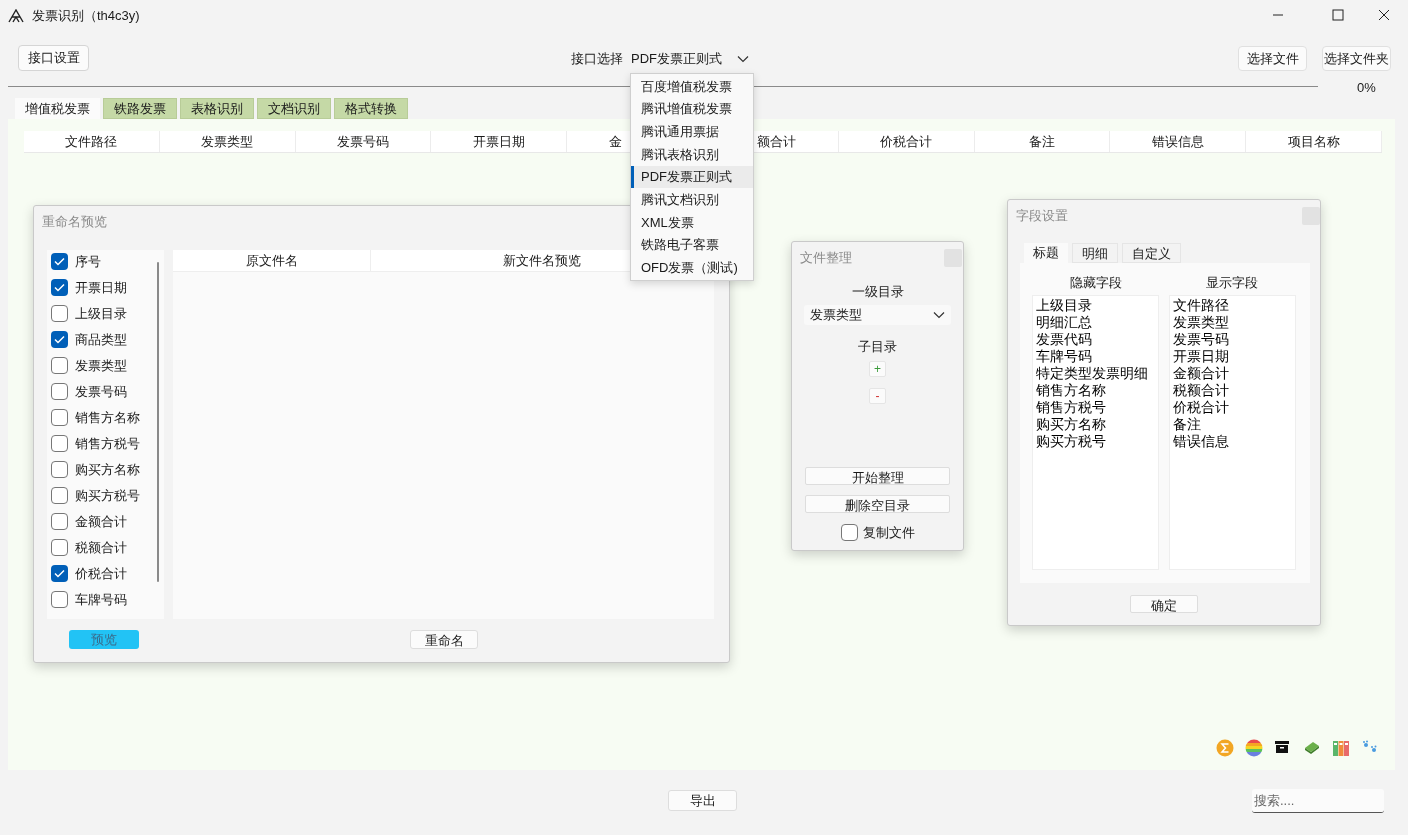 The image size is (1408, 835). What do you see at coordinates (1313, 141) in the screenshot?
I see `column-header: 项目名称` at bounding box center [1313, 141].